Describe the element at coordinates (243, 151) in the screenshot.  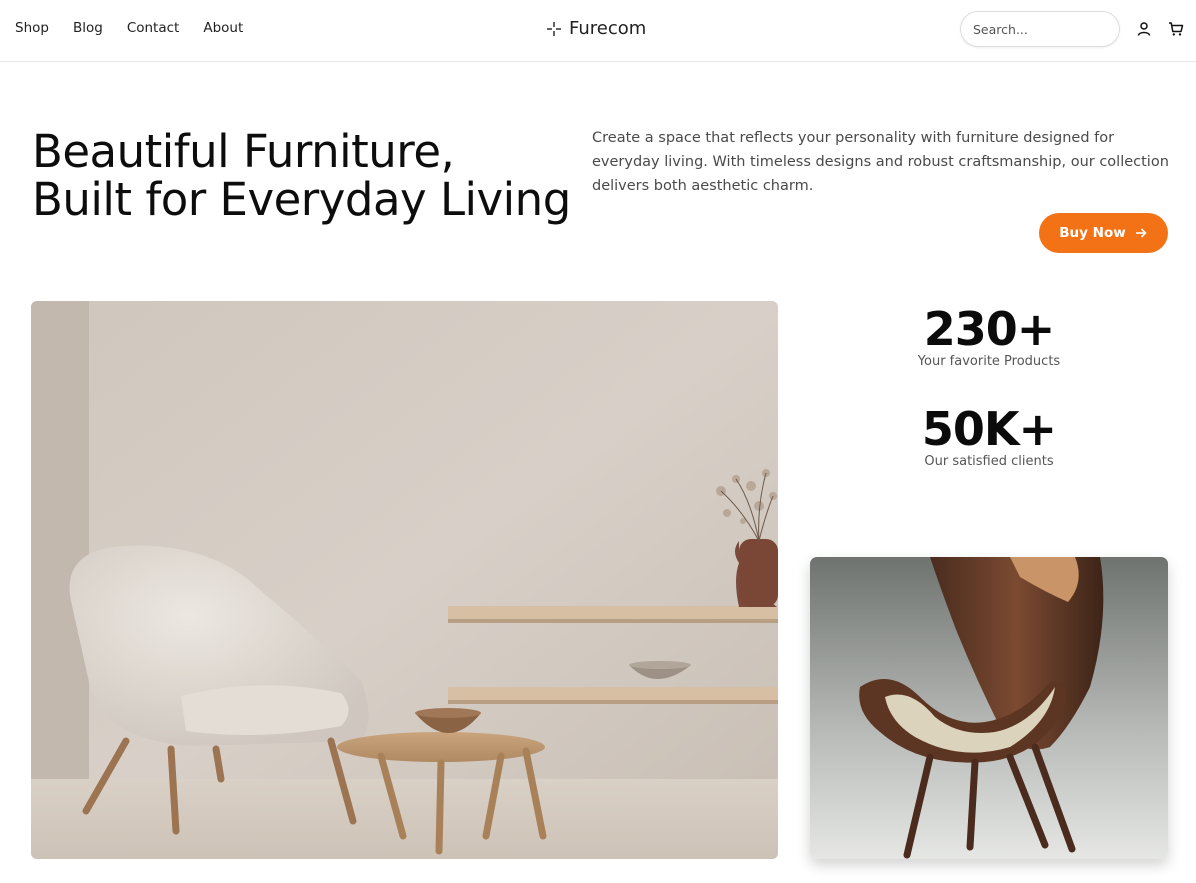
I see `hero-title-line1: Beautiful Furniture,` at that location.